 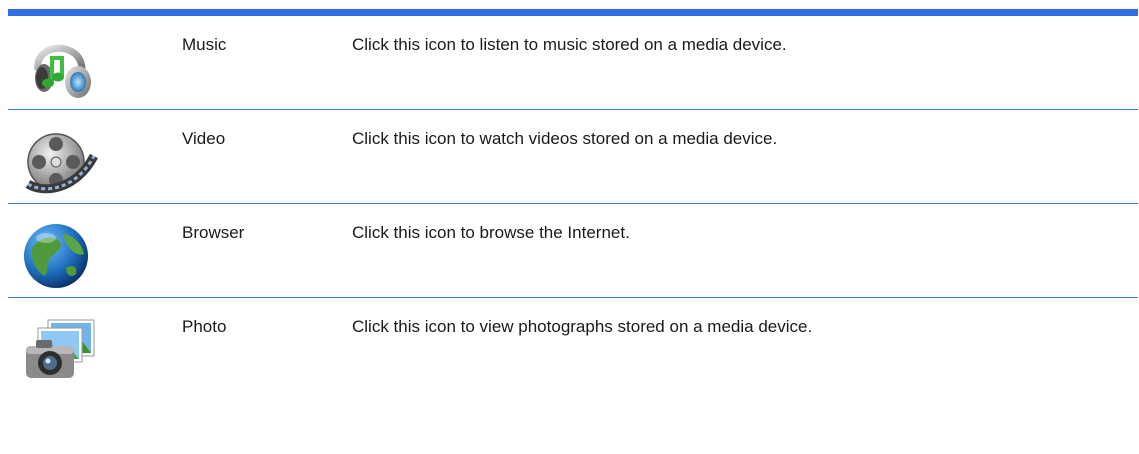 I want to click on row-name: Browser, so click(x=213, y=232).